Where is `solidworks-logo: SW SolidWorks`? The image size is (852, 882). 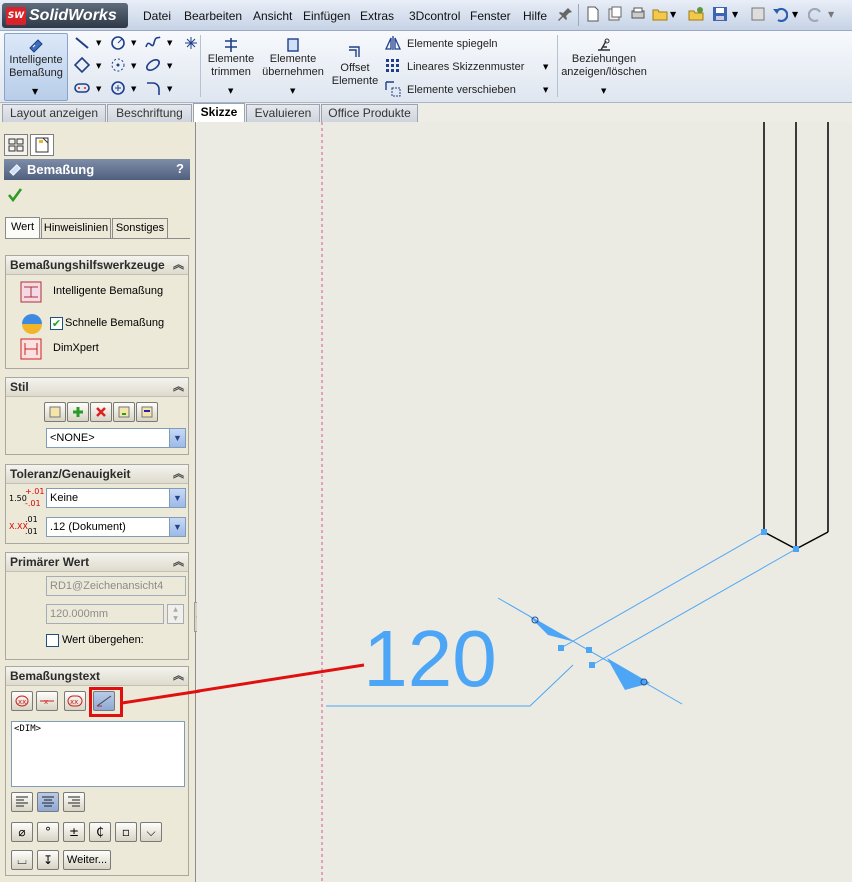 solidworks-logo: SW SolidWorks is located at coordinates (65, 15).